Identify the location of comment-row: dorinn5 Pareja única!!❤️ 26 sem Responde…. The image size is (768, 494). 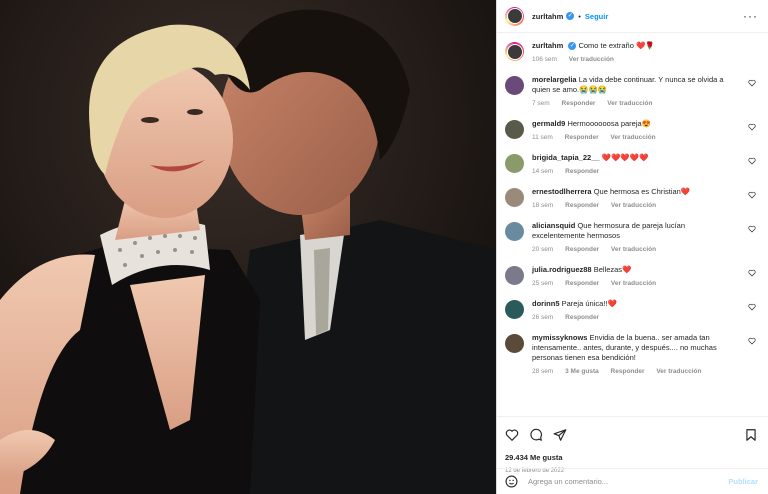
(631, 311).